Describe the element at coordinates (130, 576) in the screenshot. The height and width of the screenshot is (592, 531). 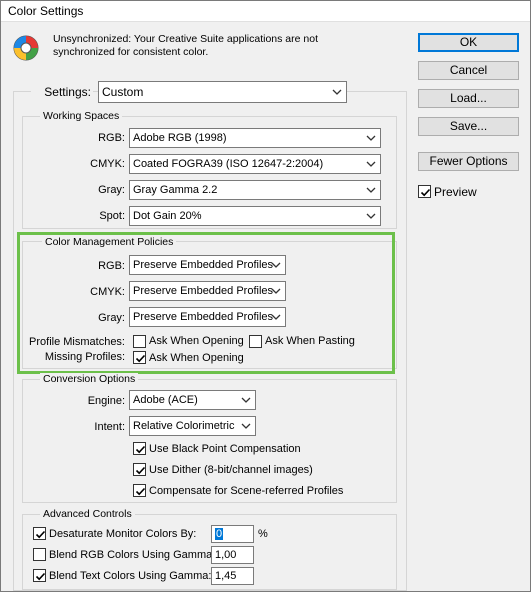
I see `blend-text-label: Blend Text Colors Using Gamma:` at that location.